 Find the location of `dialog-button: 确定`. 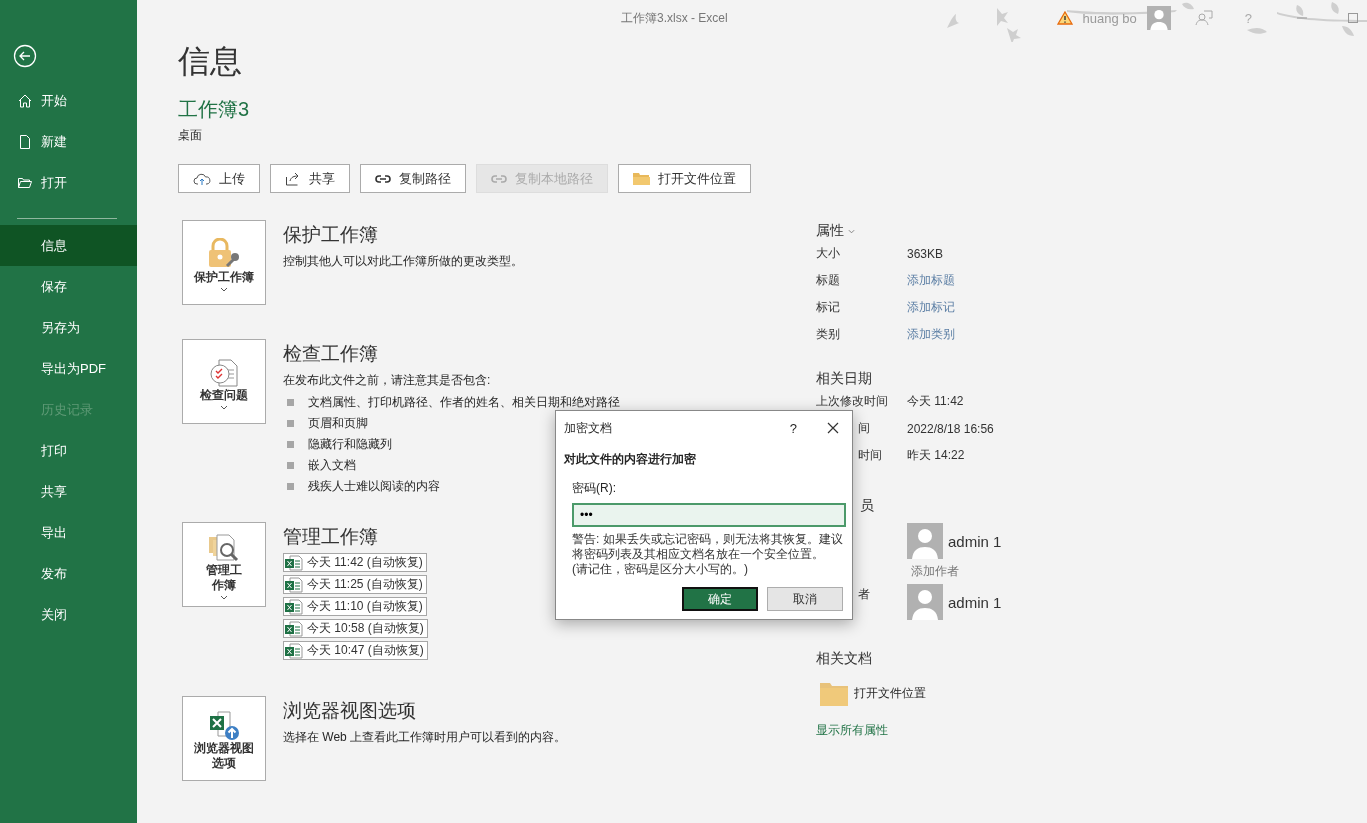

dialog-button: 确定 is located at coordinates (720, 599).